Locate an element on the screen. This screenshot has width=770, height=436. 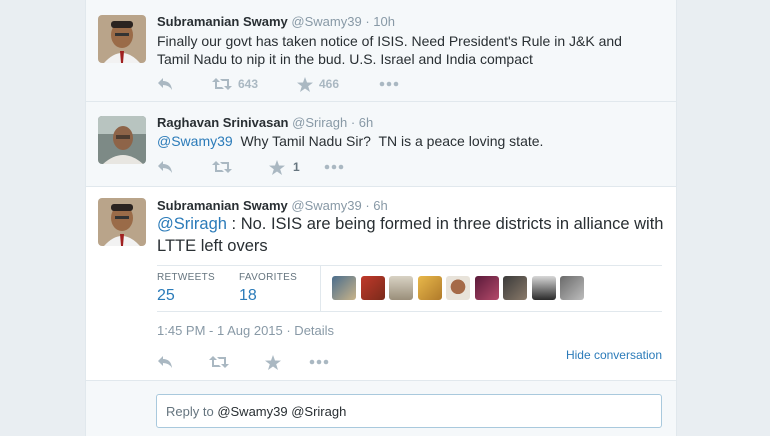
tweet-actions: 643 466 is located at coordinates (278, 84).